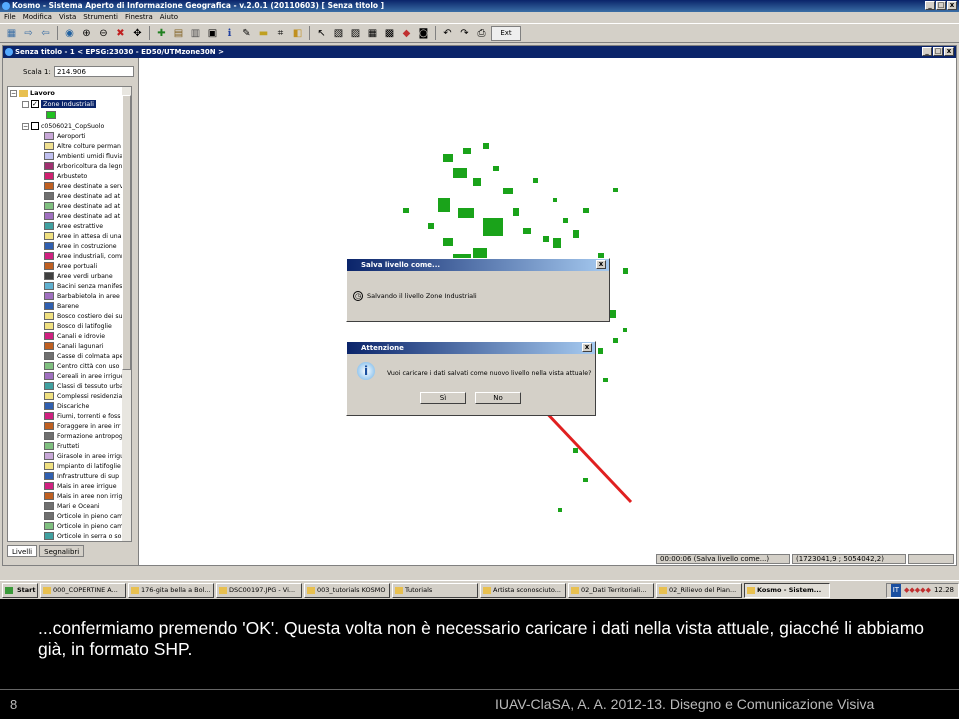 The image size is (959, 719). I want to click on no-button: No, so click(498, 398).